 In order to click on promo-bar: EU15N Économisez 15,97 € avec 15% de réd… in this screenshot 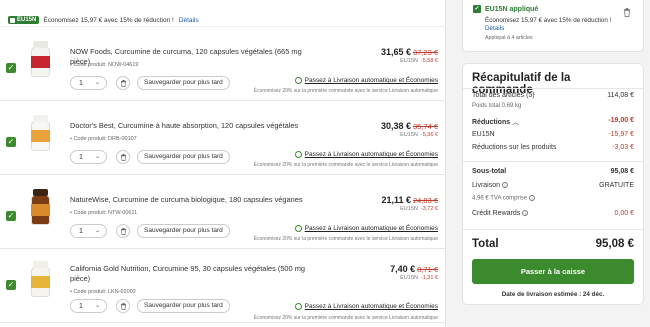, I will do `click(223, 20)`.